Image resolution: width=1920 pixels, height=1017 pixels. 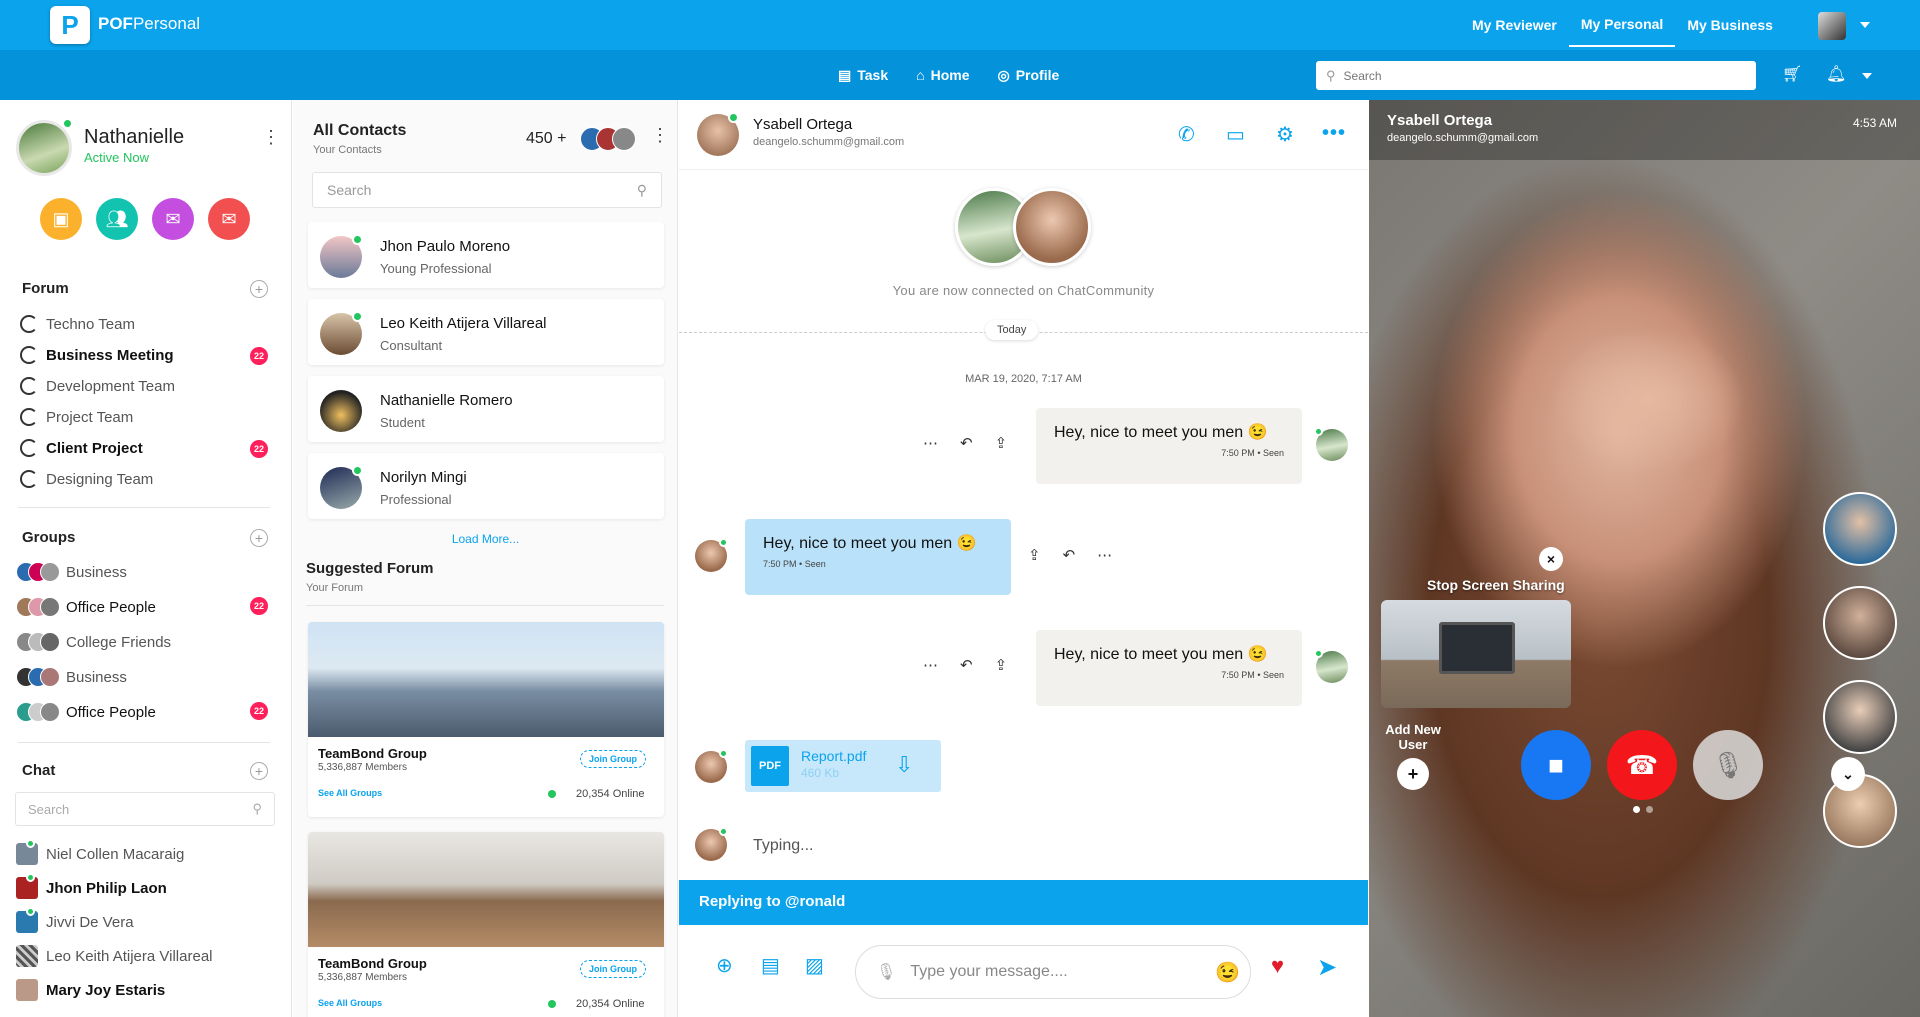 I want to click on connected-text: You are now connected on ChatCommunity, so click(x=1023, y=290).